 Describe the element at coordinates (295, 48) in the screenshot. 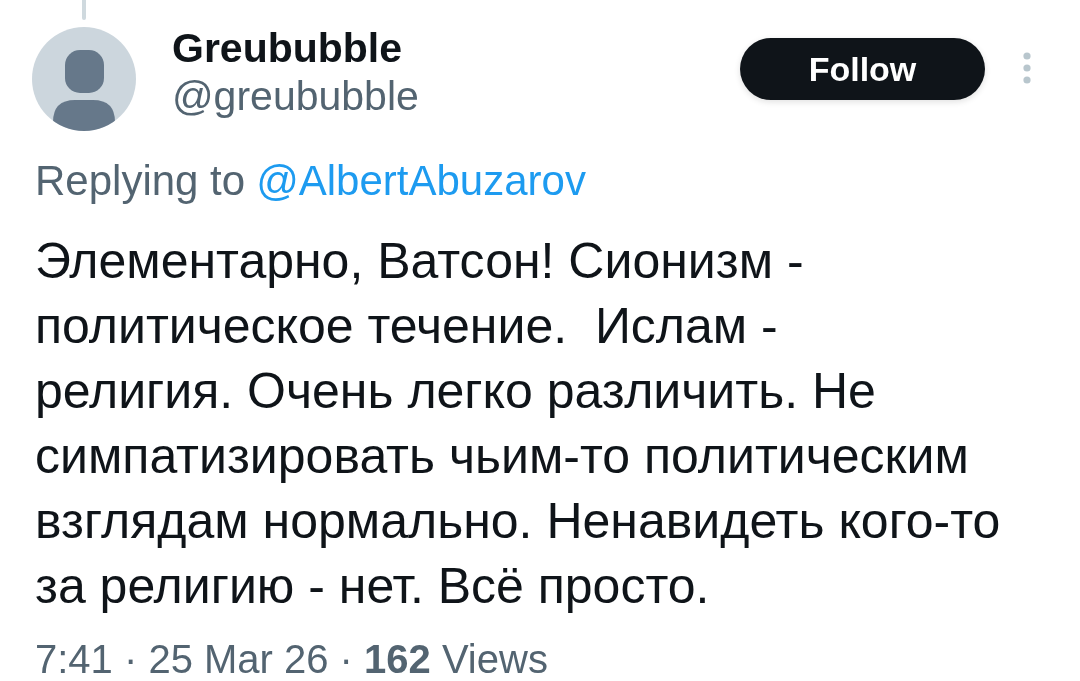

I see `author-name: Greububble` at that location.